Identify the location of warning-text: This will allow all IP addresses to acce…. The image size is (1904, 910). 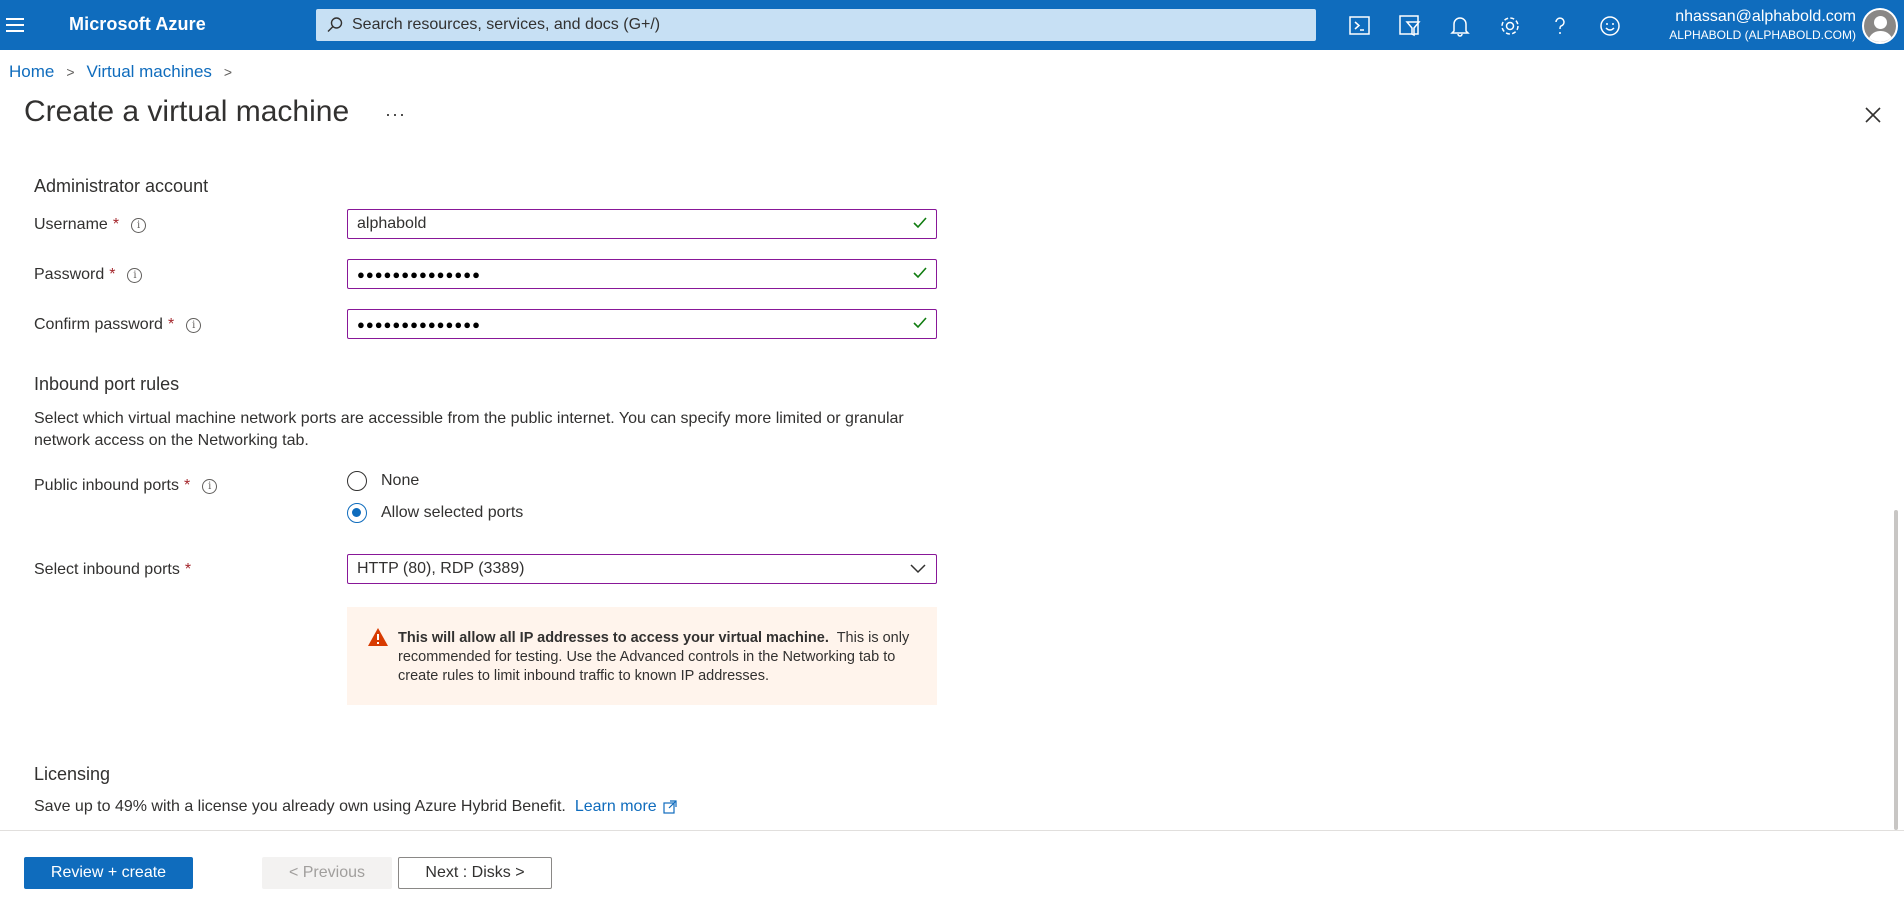
(658, 657).